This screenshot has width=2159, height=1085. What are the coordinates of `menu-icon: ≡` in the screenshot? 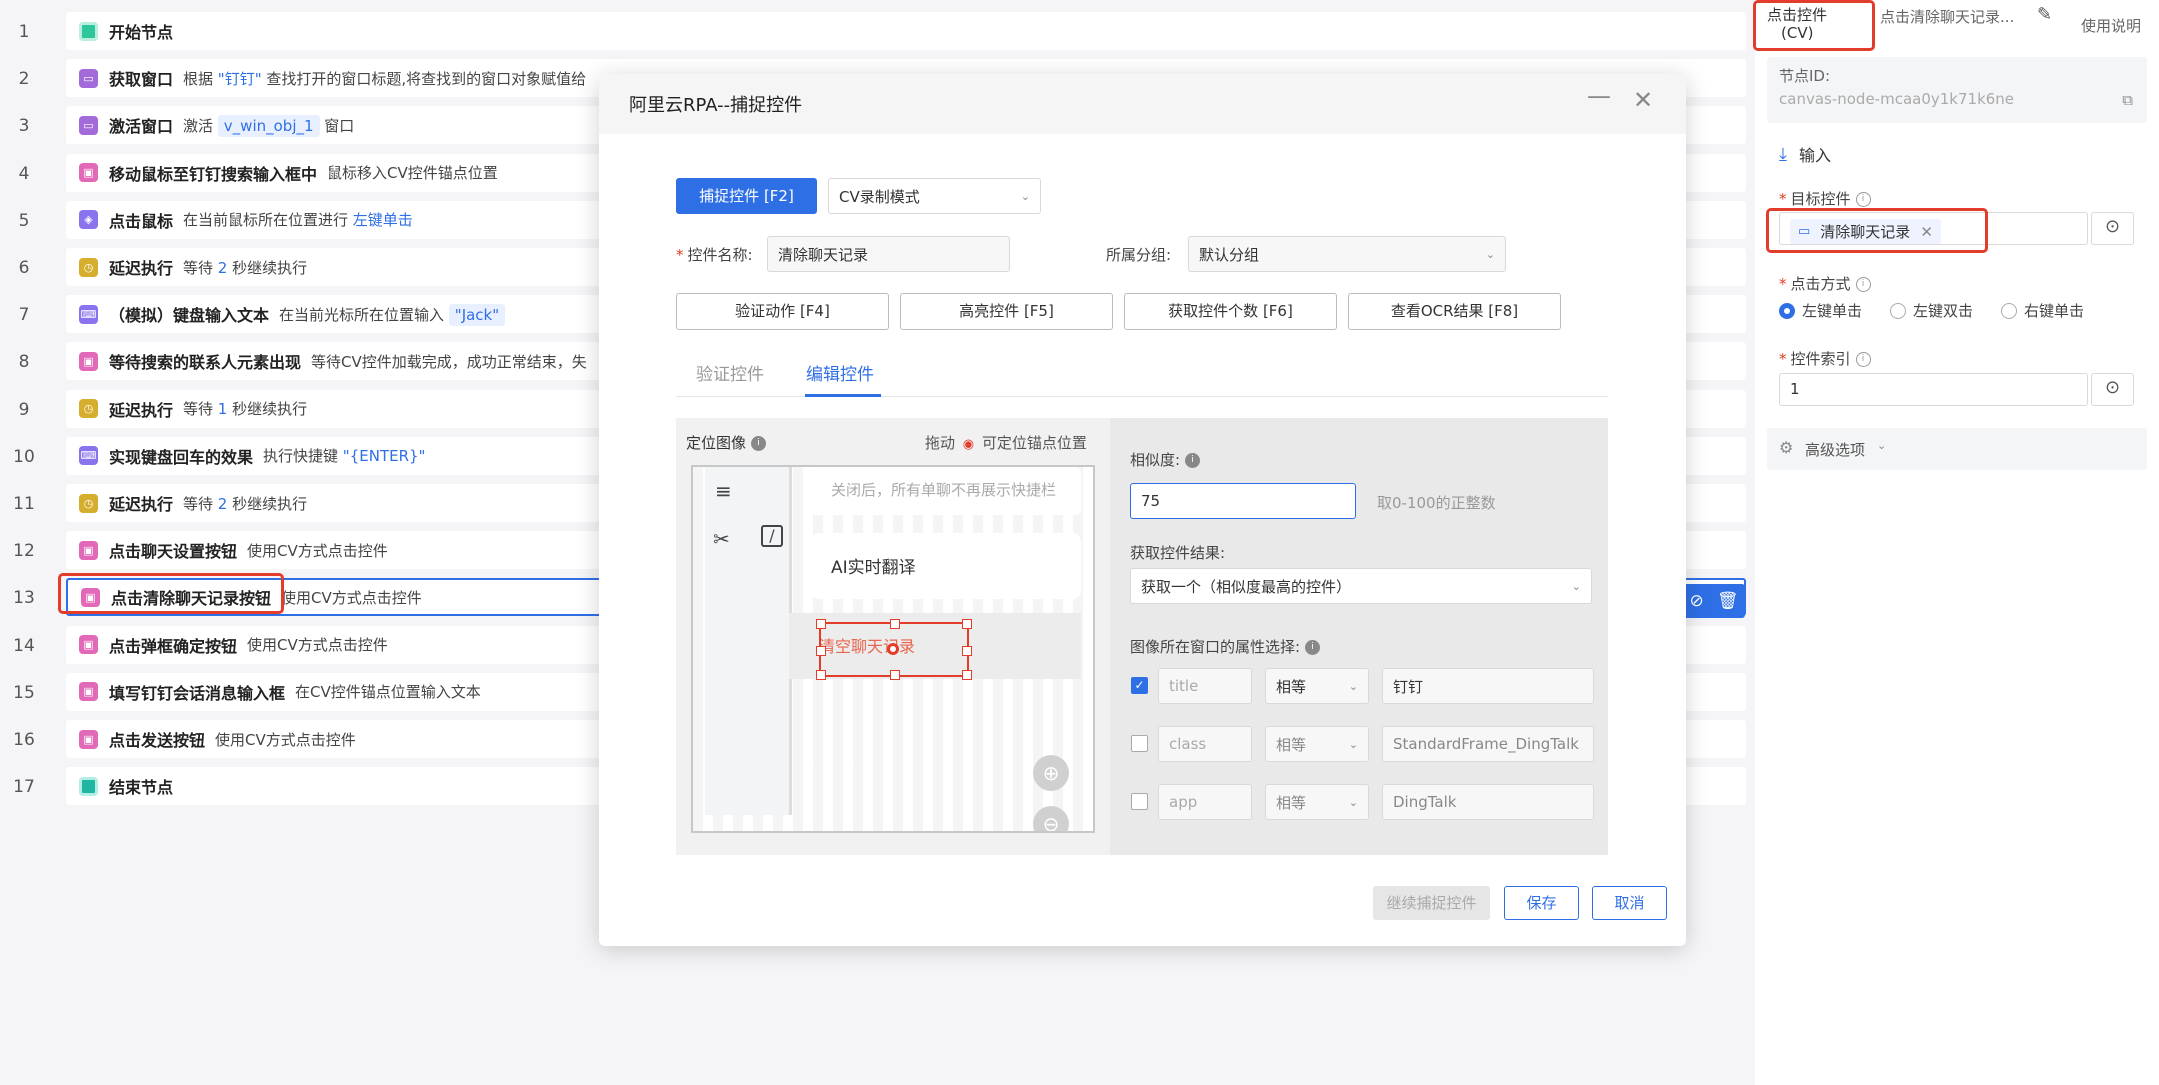 It's located at (723, 491).